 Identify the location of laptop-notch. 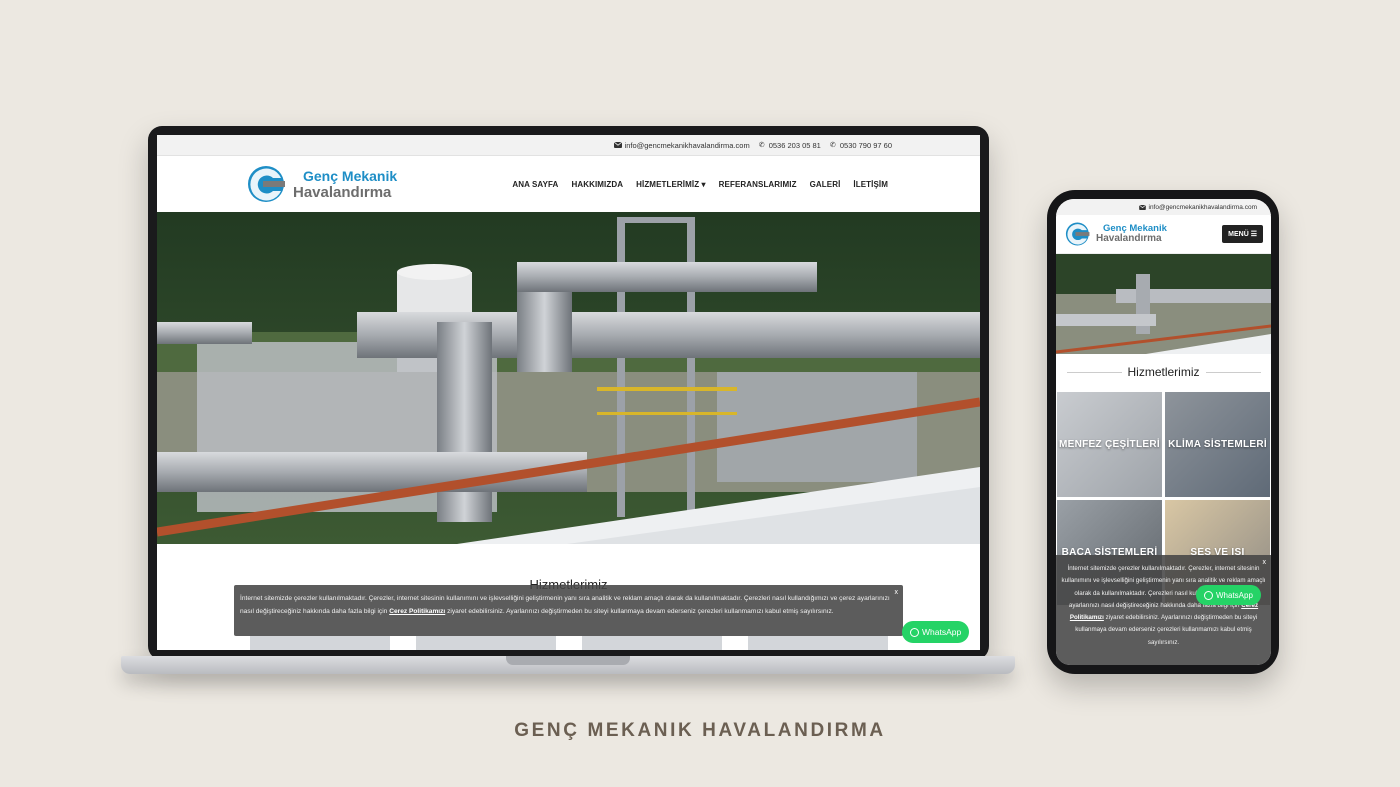
(568, 660).